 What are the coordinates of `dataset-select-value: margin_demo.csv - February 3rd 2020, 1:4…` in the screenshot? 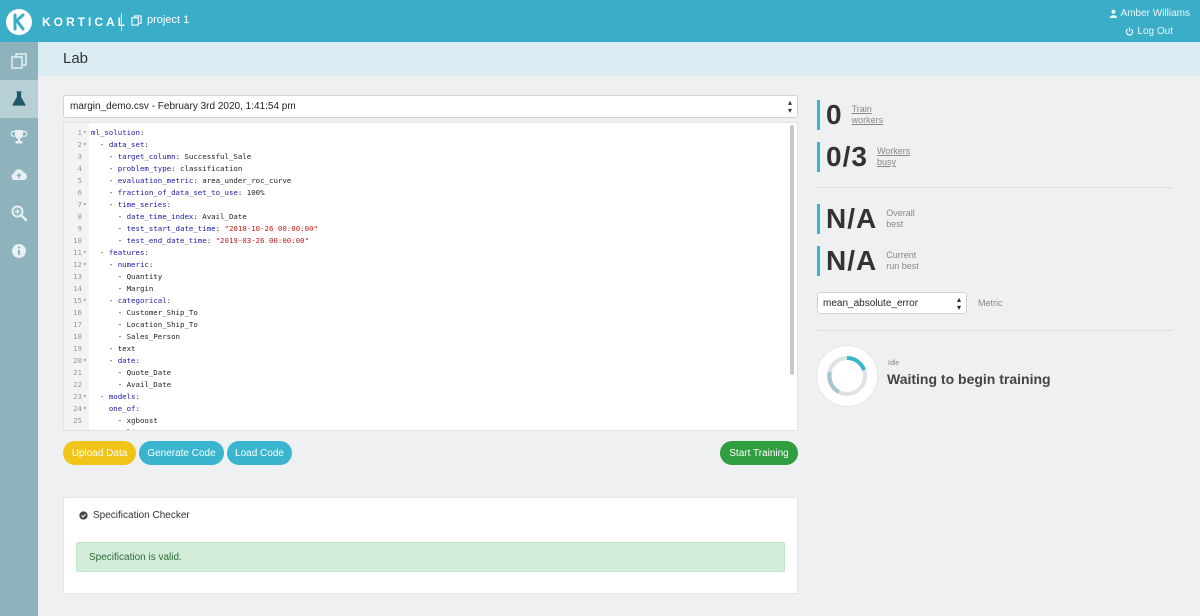 It's located at (183, 106).